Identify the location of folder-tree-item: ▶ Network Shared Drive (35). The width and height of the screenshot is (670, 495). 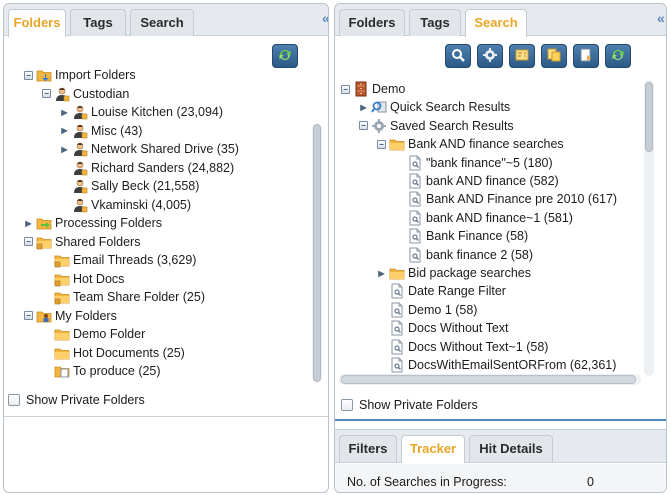
(149, 149).